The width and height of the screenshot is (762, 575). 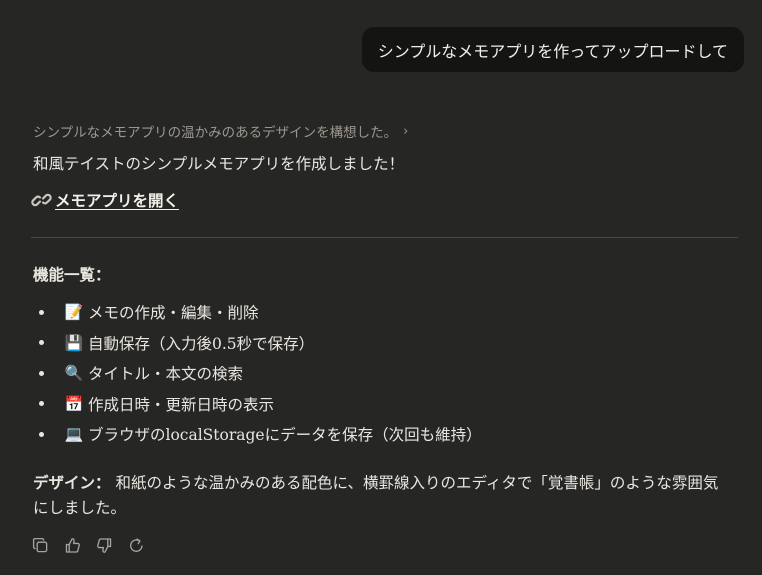 What do you see at coordinates (219, 164) in the screenshot?
I see `response-intro: 和風テイストのシンプルメモアプリを作成しました！` at bounding box center [219, 164].